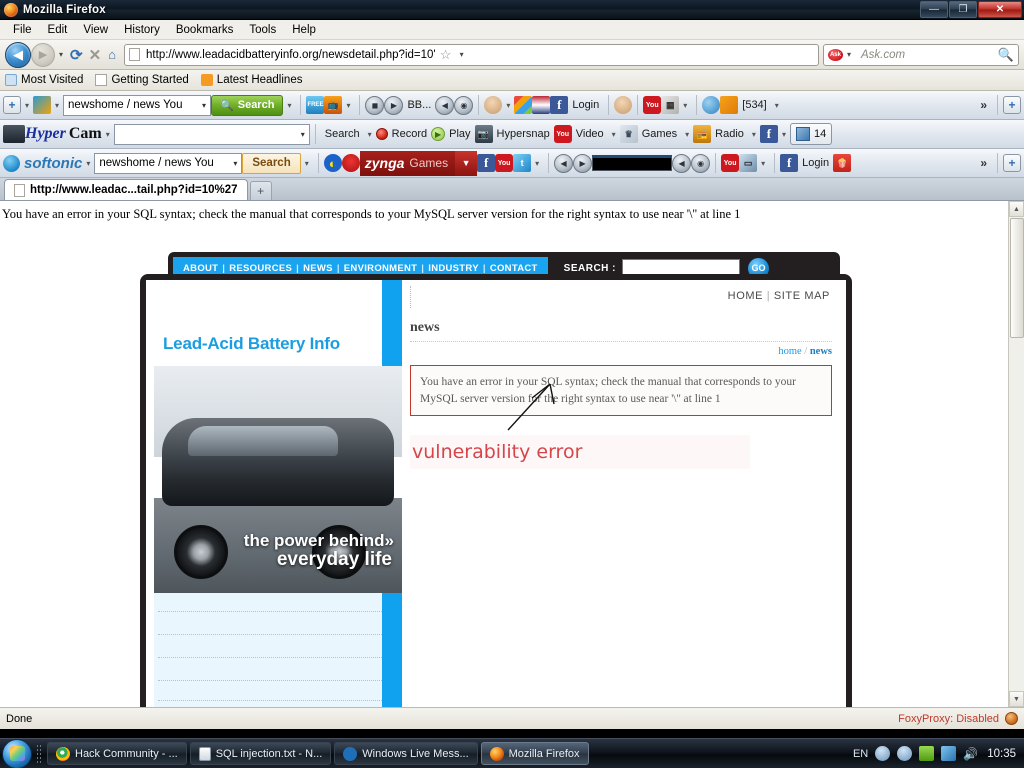  I want to click on play-icon: ▶, so click(438, 134).